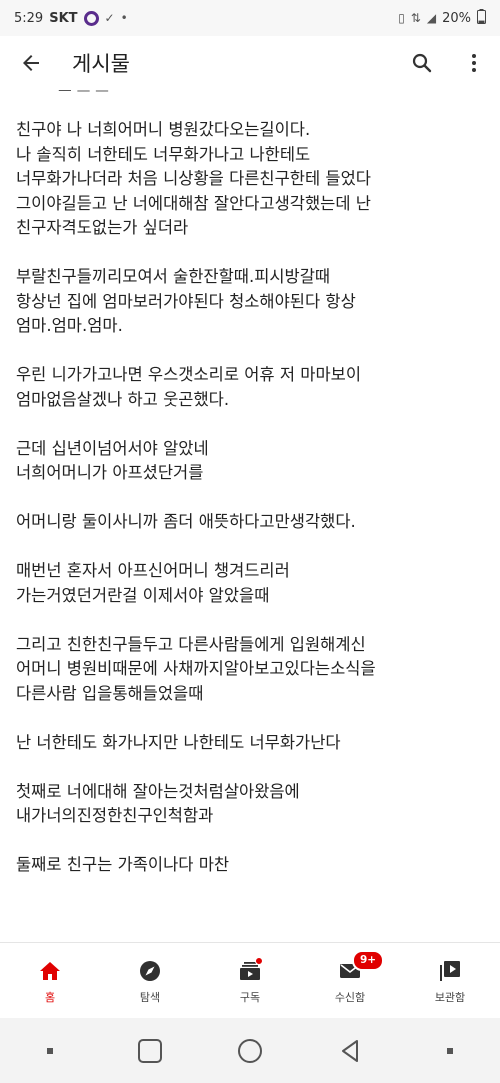  What do you see at coordinates (250, 63) in the screenshot?
I see `app-bar: 게시물` at bounding box center [250, 63].